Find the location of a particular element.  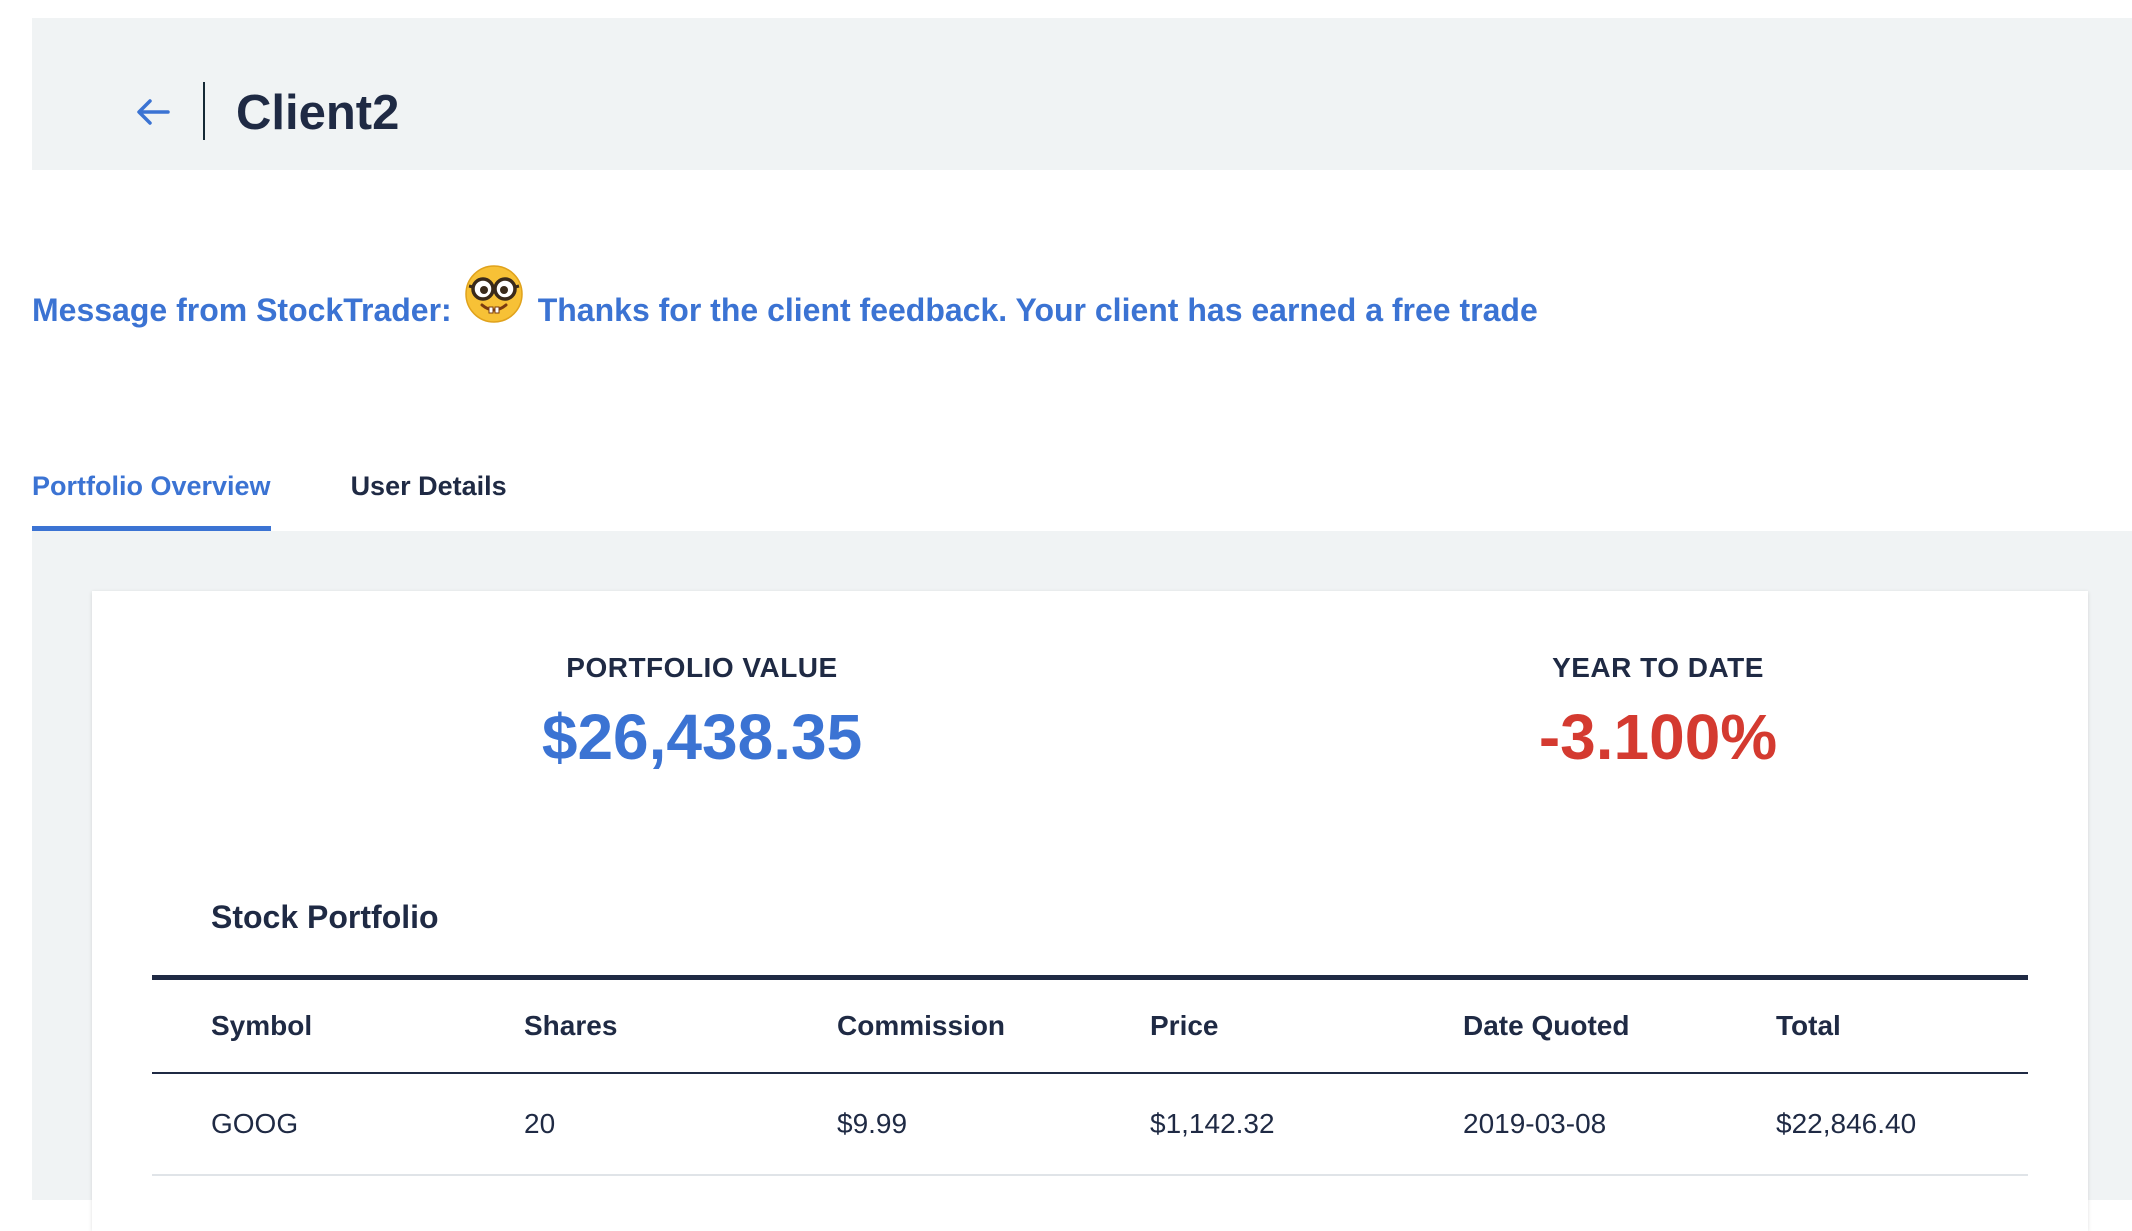

cell-total: $22,846.40 is located at coordinates (1846, 1123).